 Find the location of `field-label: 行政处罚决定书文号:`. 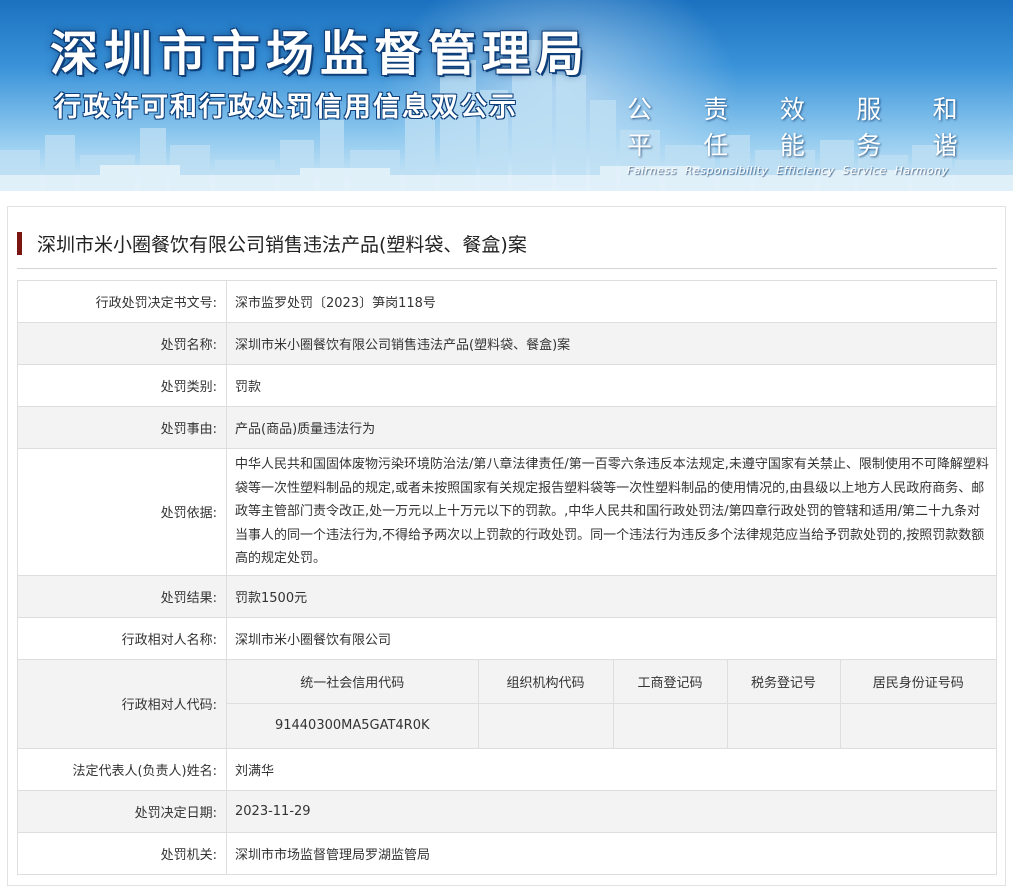

field-label: 行政处罚决定书文号: is located at coordinates (122, 301).